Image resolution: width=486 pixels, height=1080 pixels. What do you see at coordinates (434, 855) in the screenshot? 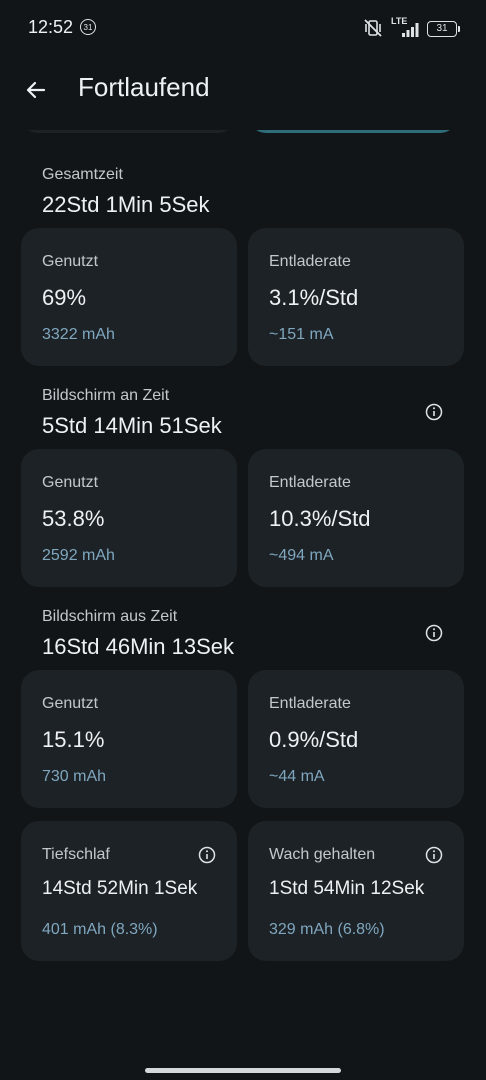
I see `awake-info-icon` at bounding box center [434, 855].